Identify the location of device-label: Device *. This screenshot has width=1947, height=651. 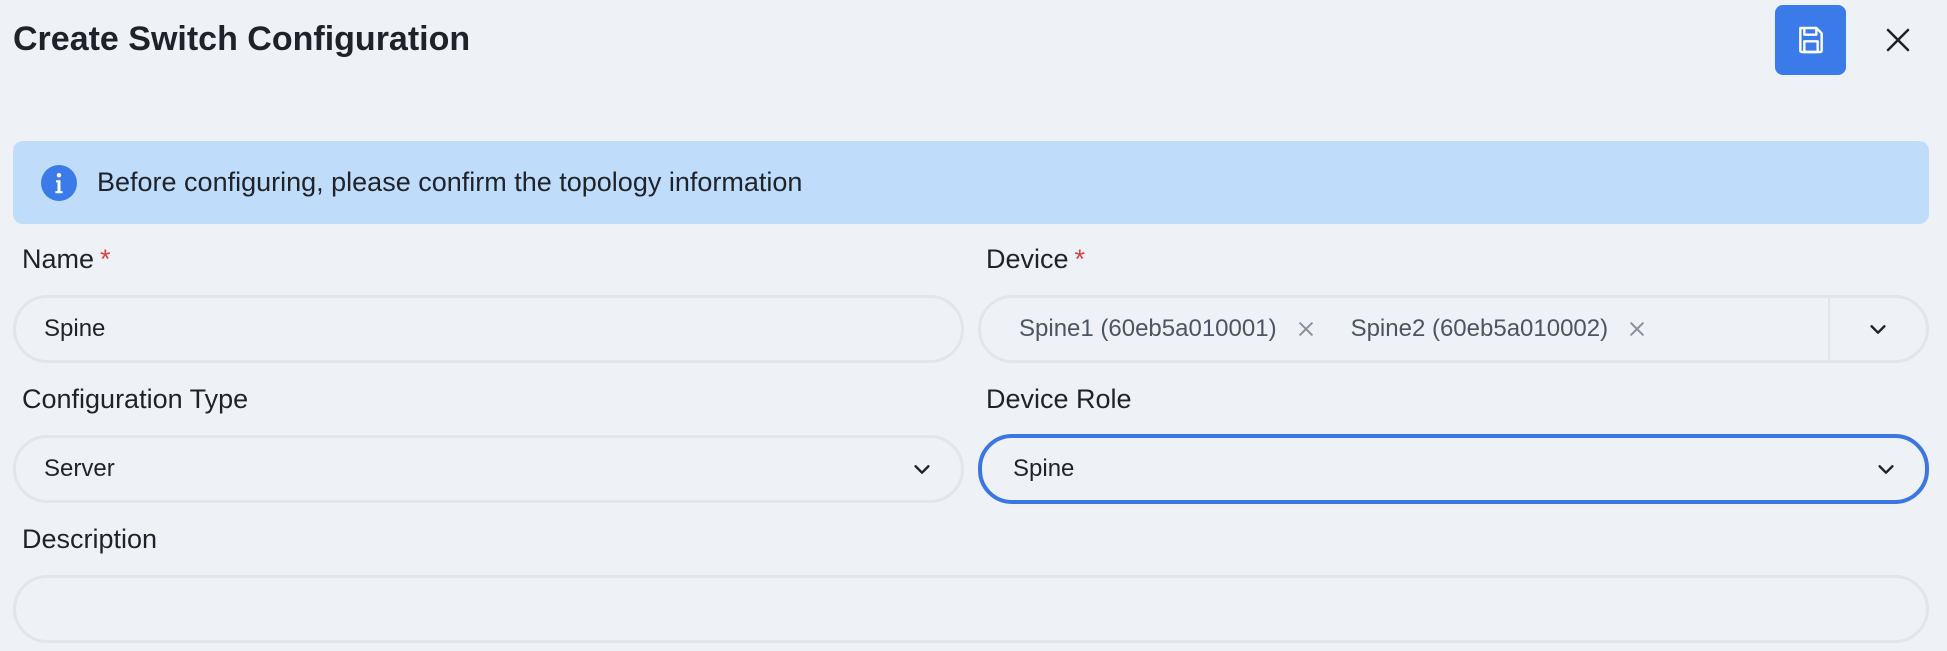
(1035, 259).